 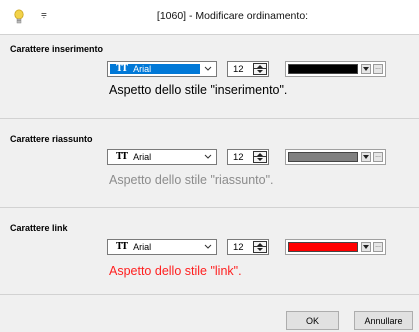 What do you see at coordinates (57, 49) in the screenshot?
I see `section-title: Carattere inserimento` at bounding box center [57, 49].